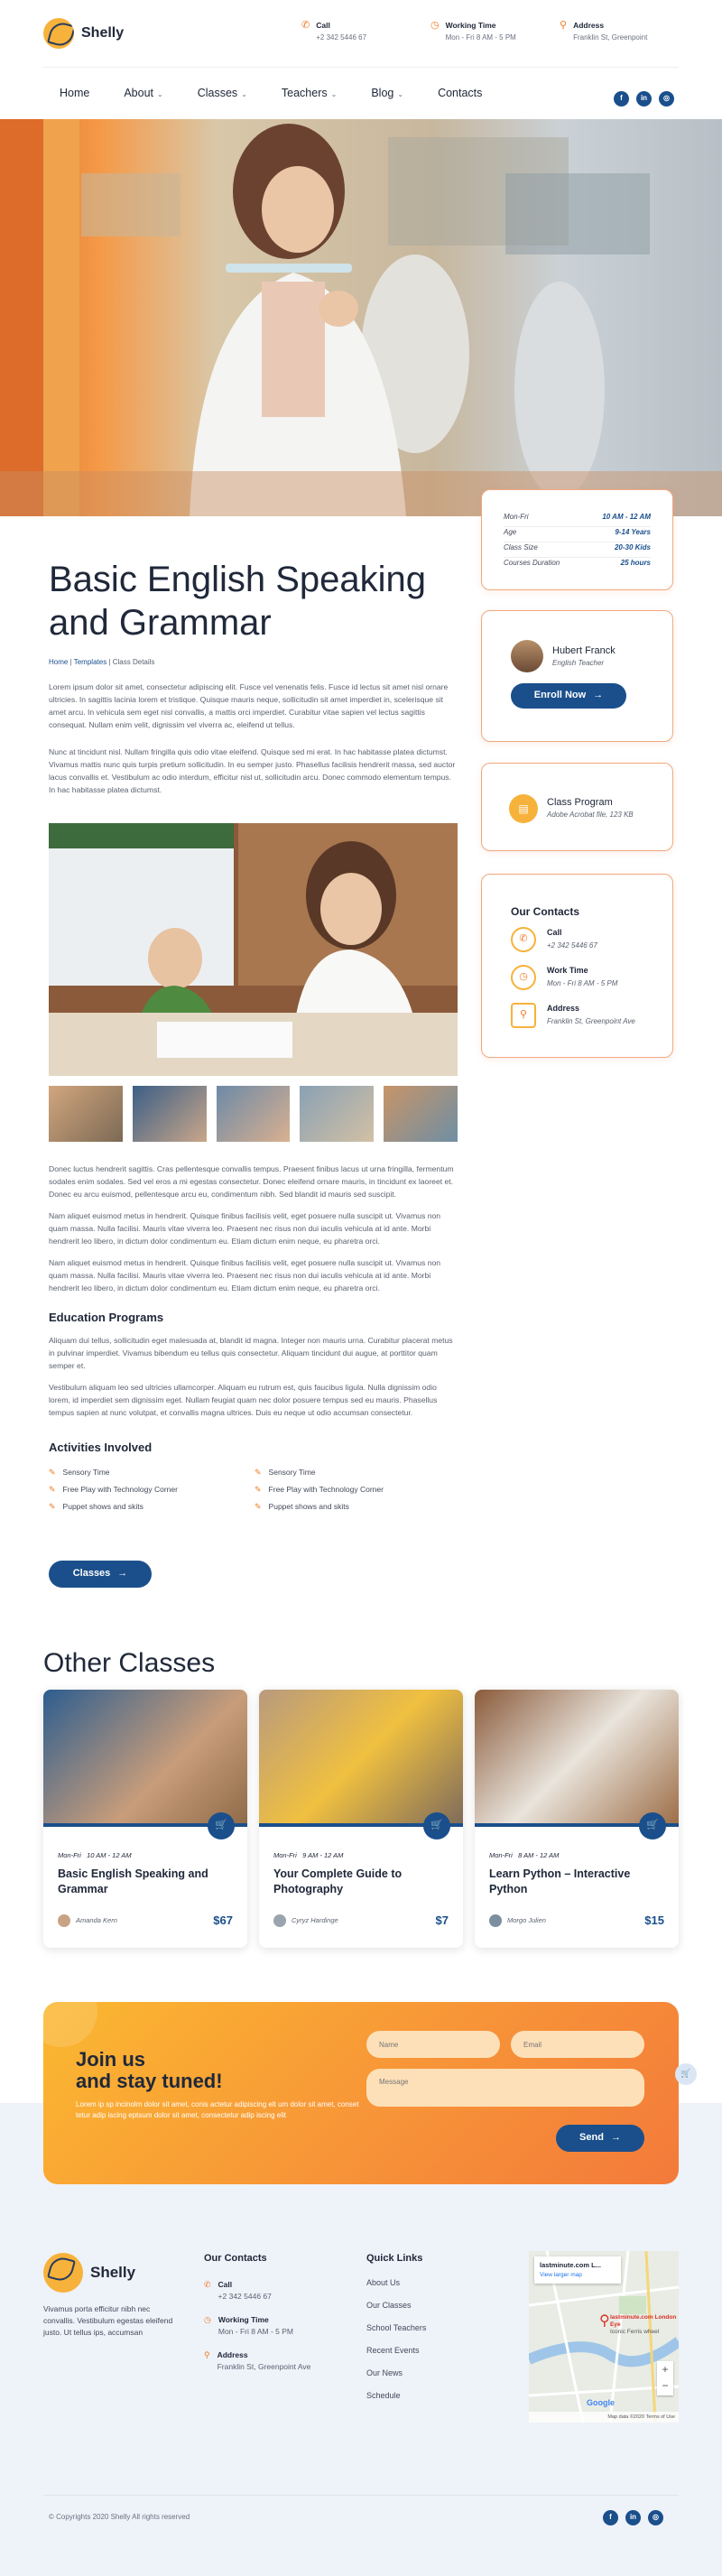  Describe the element at coordinates (603, 32) in the screenshot. I see `header-address: ⚲ Address Franklin St, Greenpoint` at that location.